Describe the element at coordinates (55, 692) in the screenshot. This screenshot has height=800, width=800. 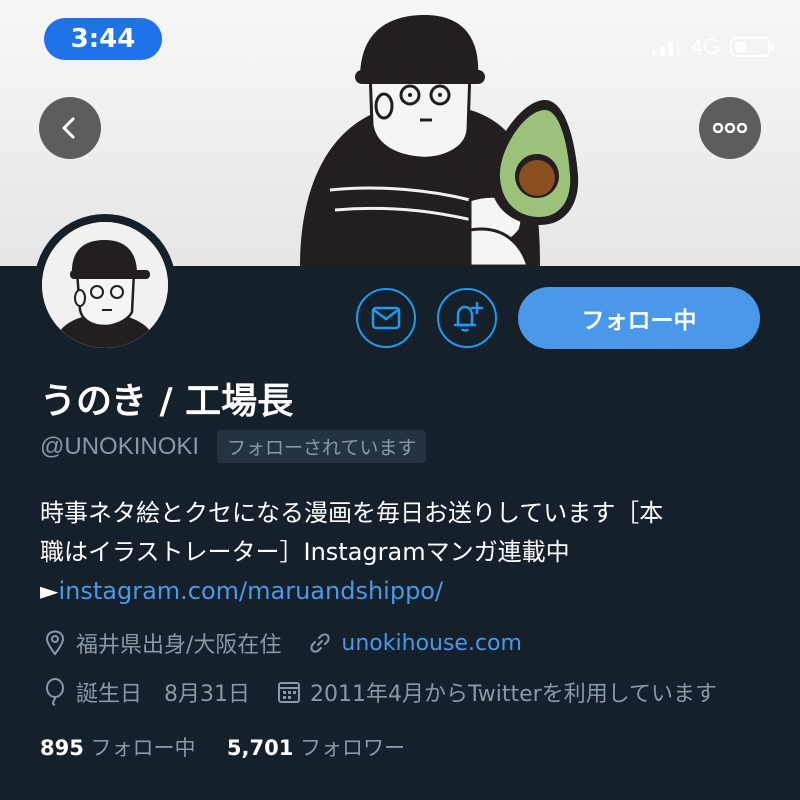
I see `balloon-icon` at that location.